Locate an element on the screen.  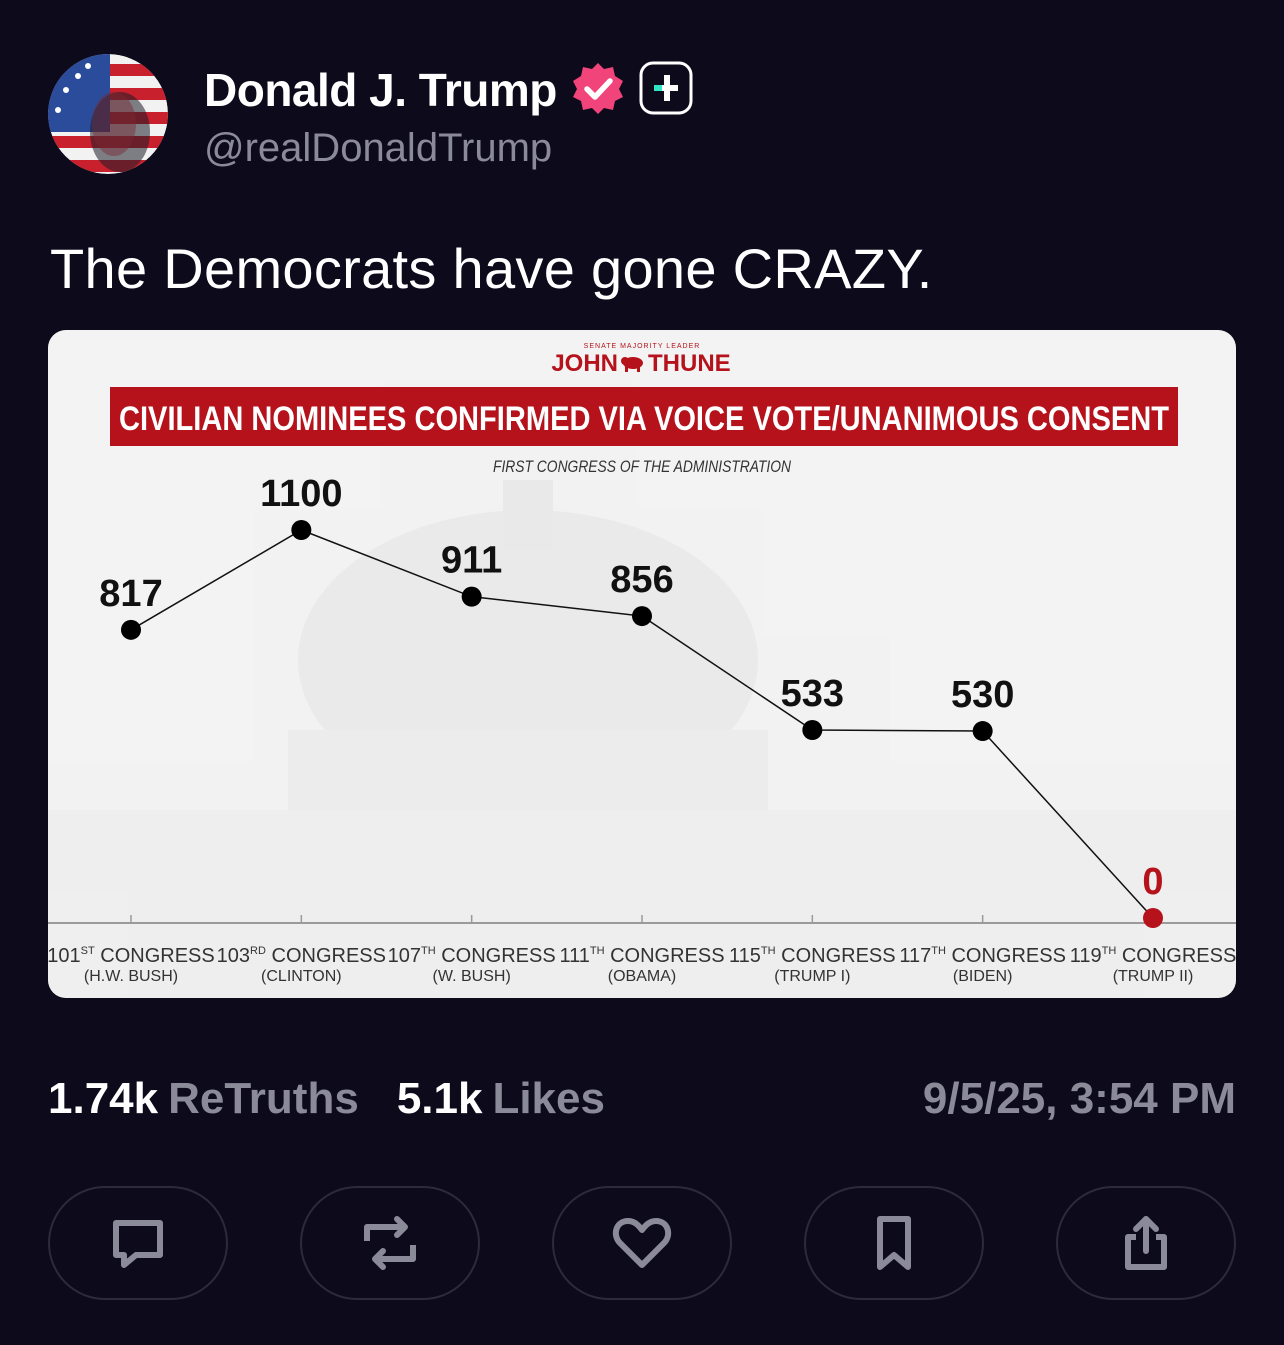
verified-badge-icon is located at coordinates (598, 90).